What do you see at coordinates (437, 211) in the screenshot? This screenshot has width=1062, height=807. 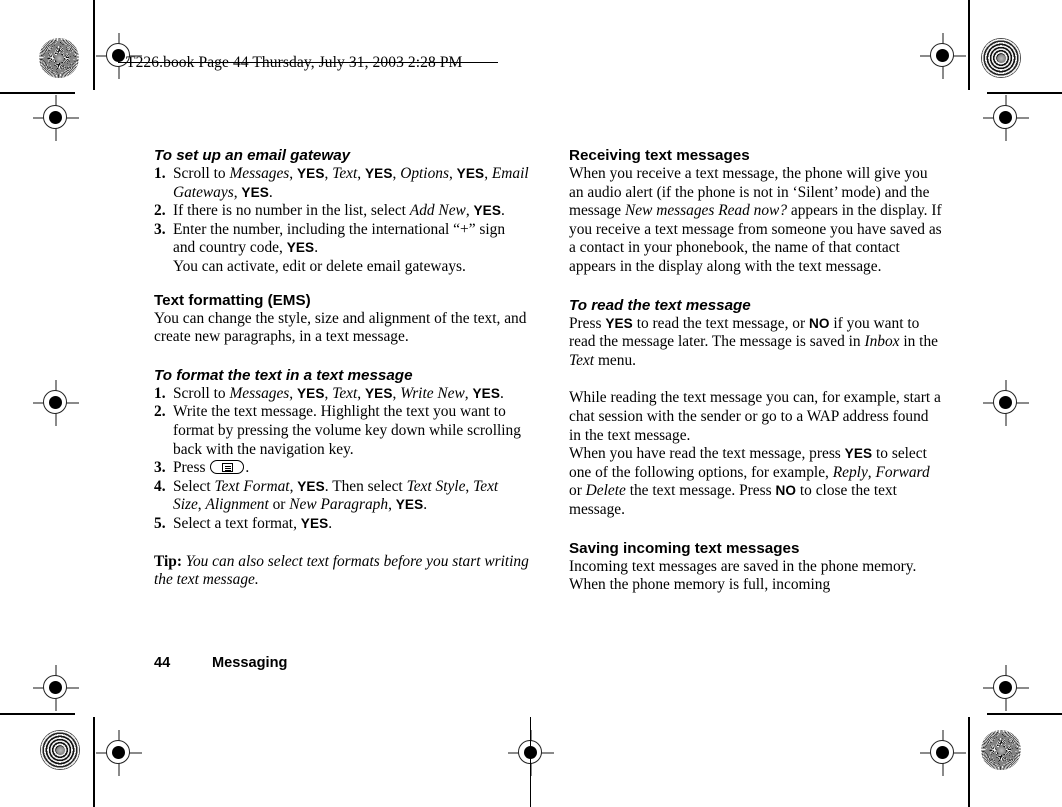 I see `menu-term: Add New` at bounding box center [437, 211].